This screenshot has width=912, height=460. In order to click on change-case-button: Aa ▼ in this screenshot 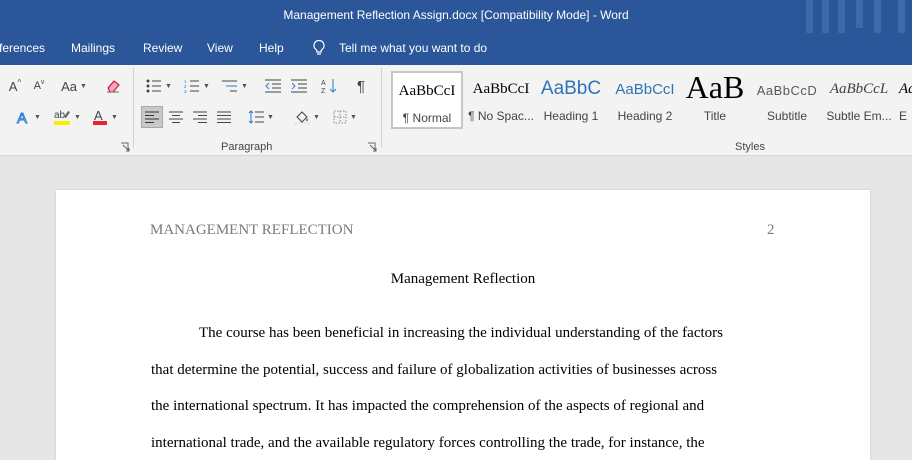, I will do `click(74, 86)`.